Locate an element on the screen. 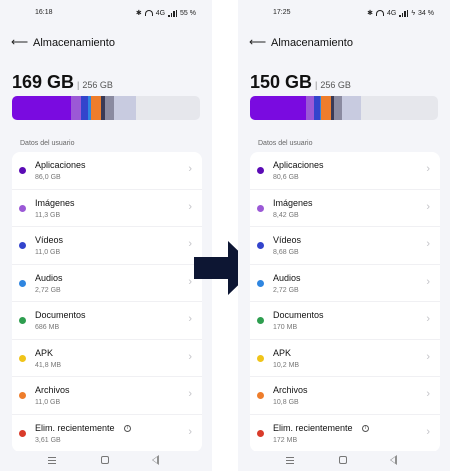 This screenshot has width=450, height=471. category-name: Archivos is located at coordinates (290, 390).